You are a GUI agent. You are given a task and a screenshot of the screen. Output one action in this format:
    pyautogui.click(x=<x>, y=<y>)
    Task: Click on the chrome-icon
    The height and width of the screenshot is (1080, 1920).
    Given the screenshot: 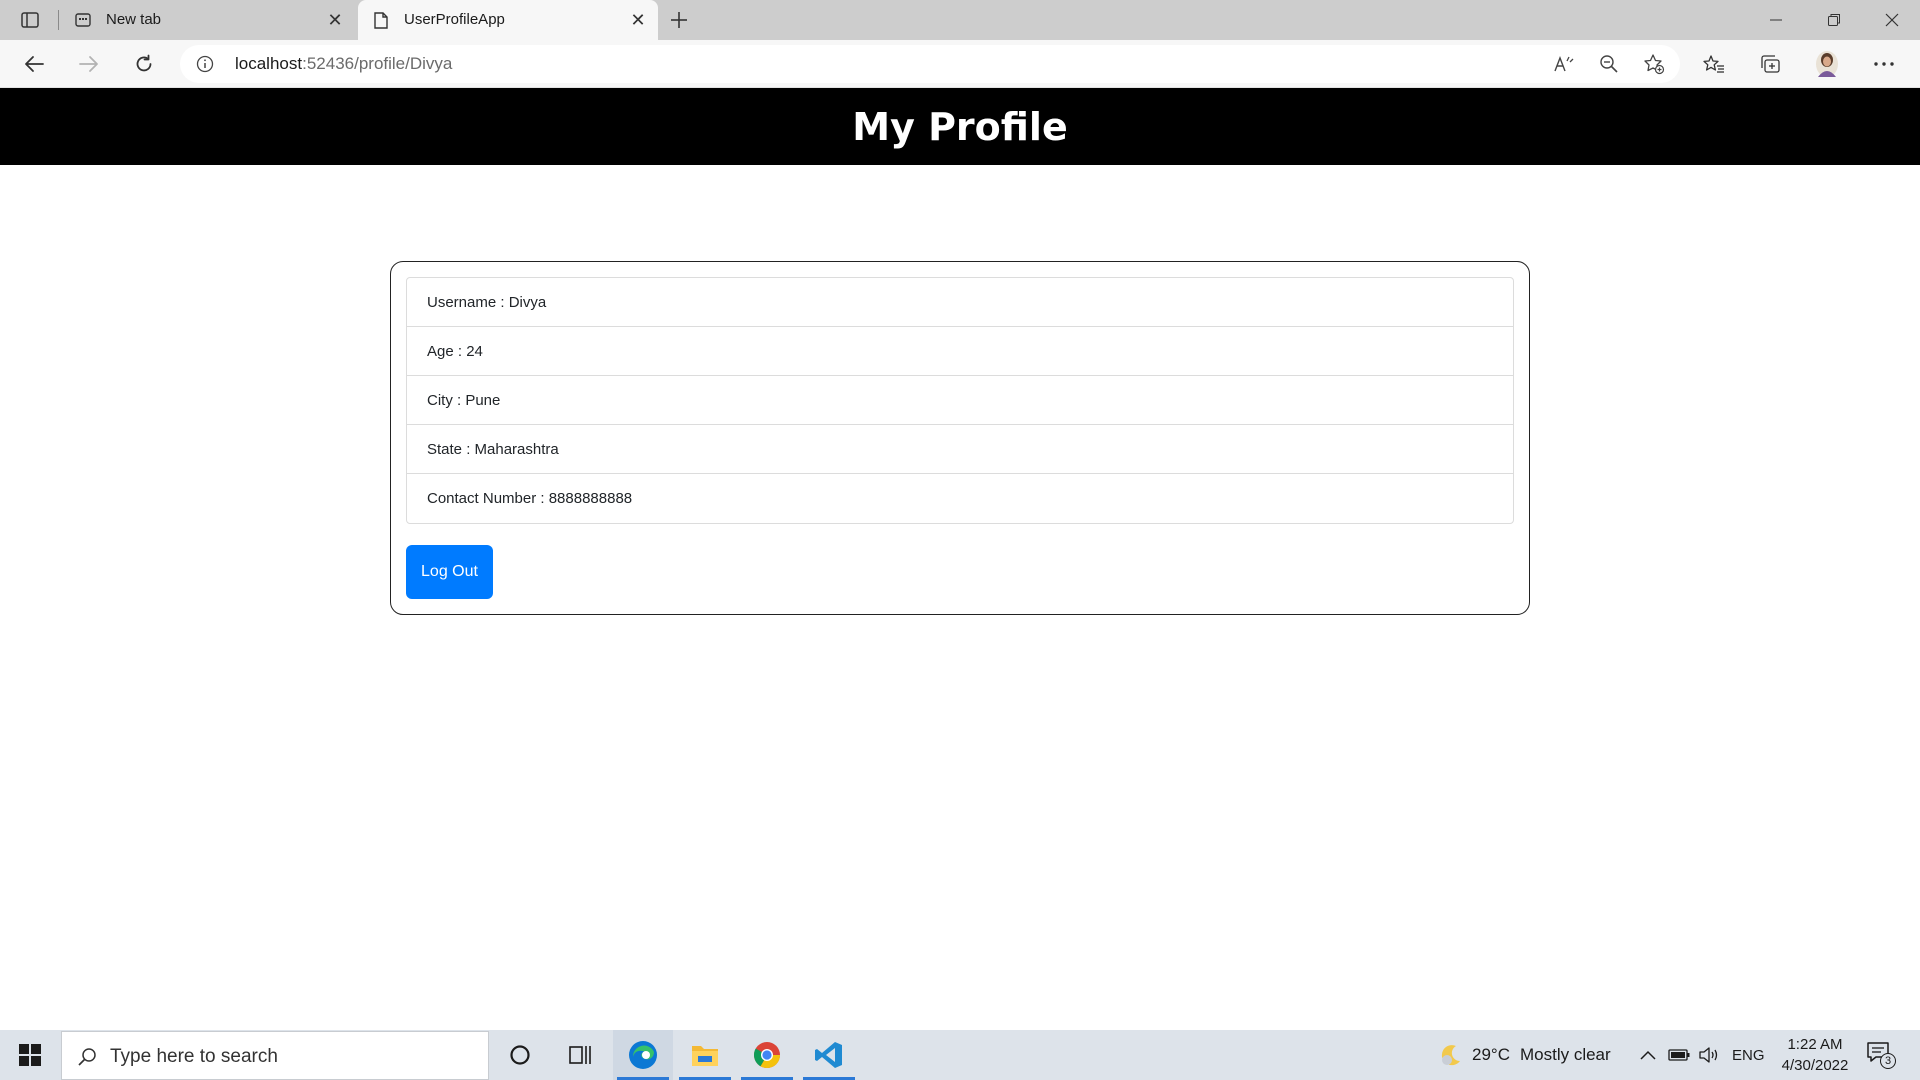 What is the action you would take?
    pyautogui.click(x=767, y=1055)
    